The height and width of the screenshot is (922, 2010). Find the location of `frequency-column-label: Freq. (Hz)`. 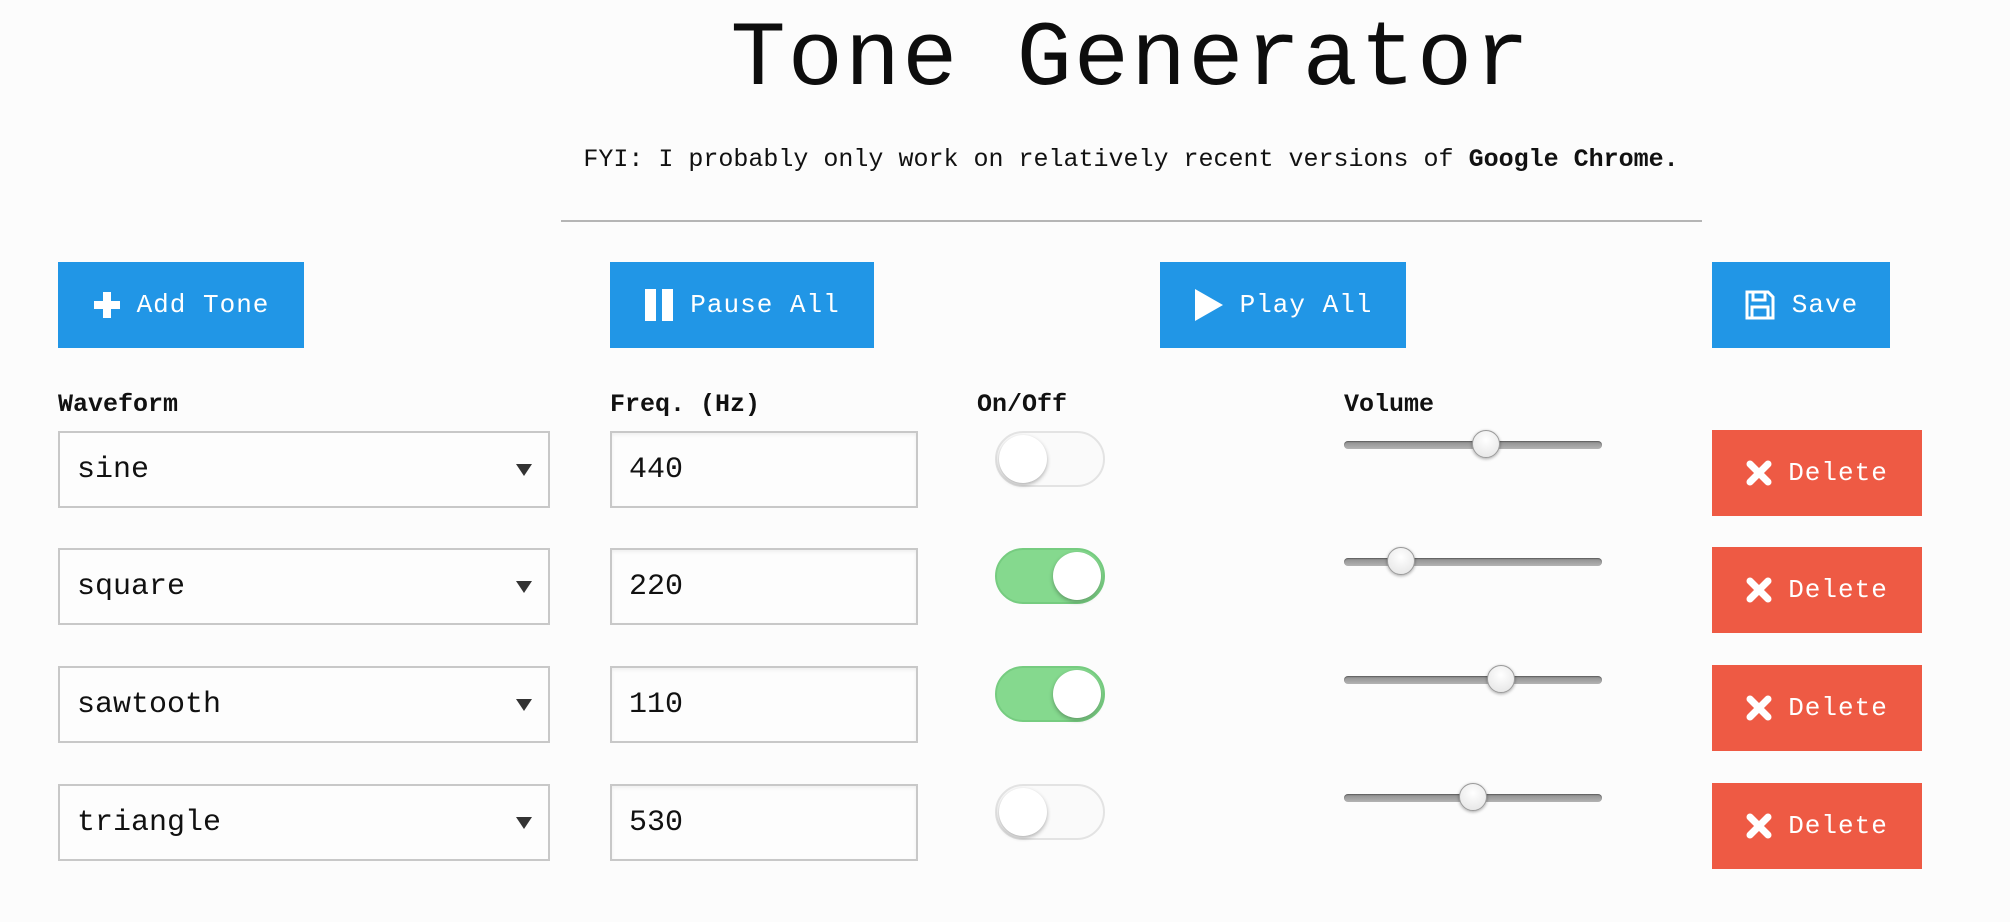

frequency-column-label: Freq. (Hz) is located at coordinates (685, 404).